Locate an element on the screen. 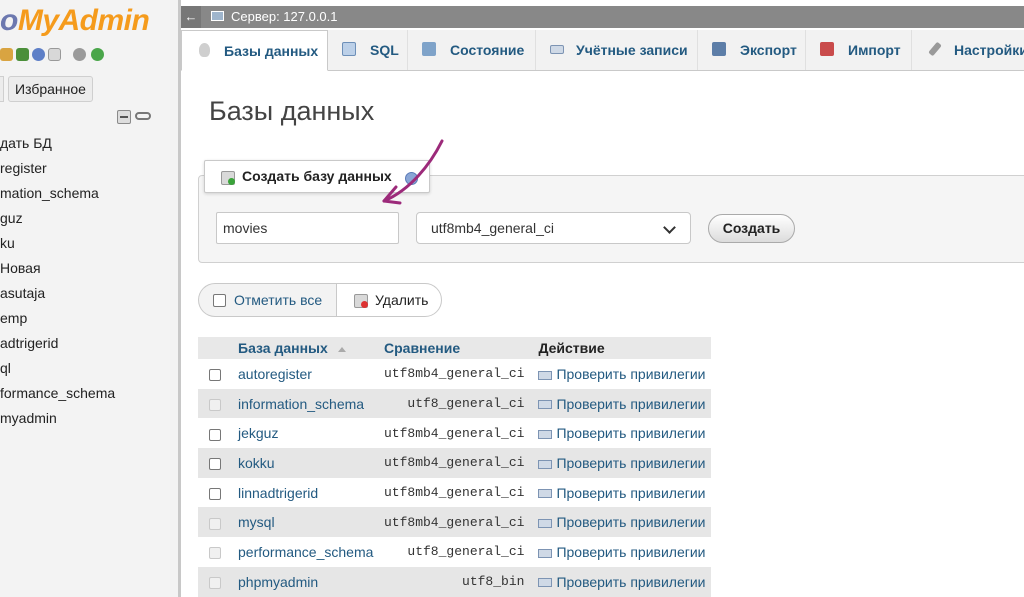 The height and width of the screenshot is (597, 1024). header-action: Действие is located at coordinates (620, 348).